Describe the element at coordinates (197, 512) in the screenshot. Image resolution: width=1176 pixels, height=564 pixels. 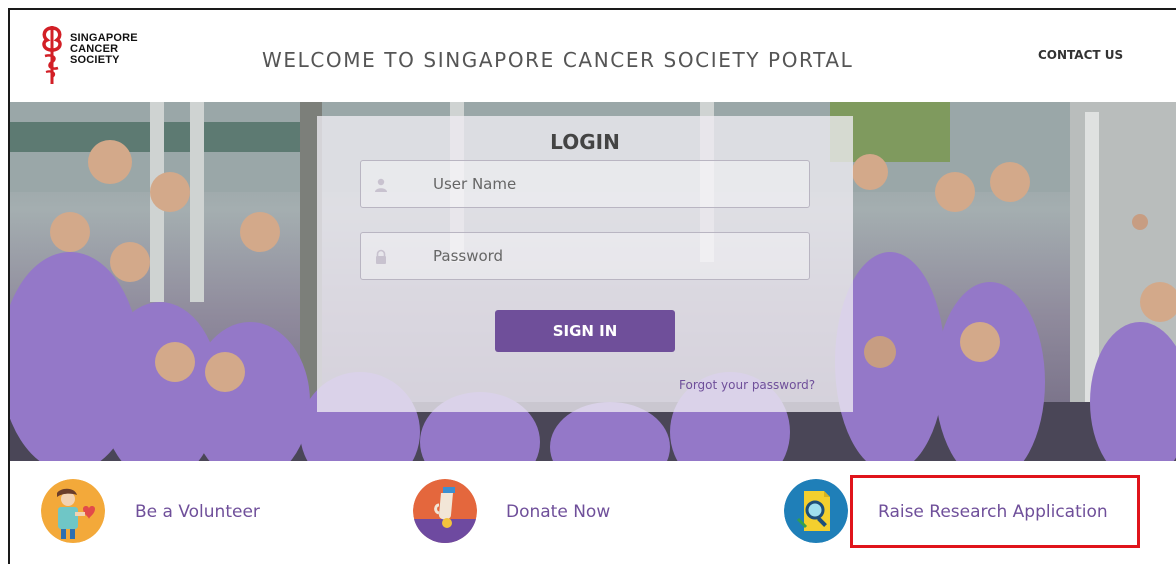
I see `volunteer-link: Be a Volunteer` at that location.